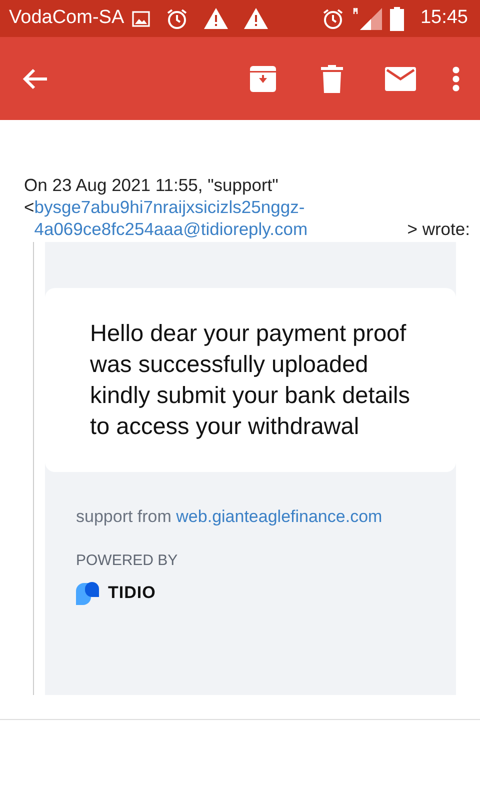 The height and width of the screenshot is (800, 480). Describe the element at coordinates (438, 229) in the screenshot. I see `wrote-text: > wrote:` at that location.